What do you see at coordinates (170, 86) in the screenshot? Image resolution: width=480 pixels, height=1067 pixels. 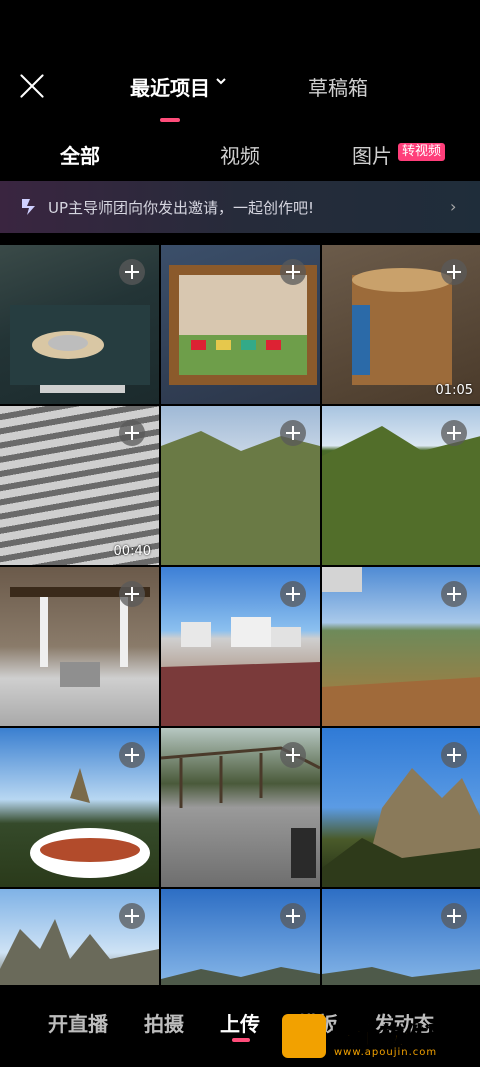 I see `tab-recent-projects: 最近项目` at bounding box center [170, 86].